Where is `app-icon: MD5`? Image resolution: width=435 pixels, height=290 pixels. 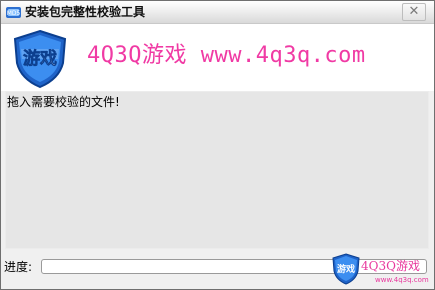 app-icon: MD5 is located at coordinates (13, 12).